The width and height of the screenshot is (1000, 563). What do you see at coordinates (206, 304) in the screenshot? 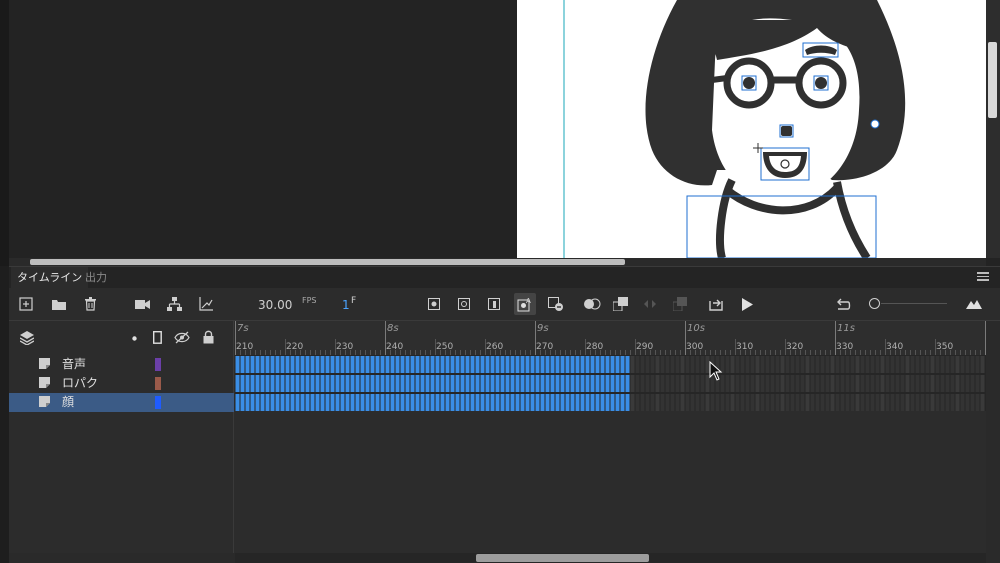
I see `graph-button` at bounding box center [206, 304].